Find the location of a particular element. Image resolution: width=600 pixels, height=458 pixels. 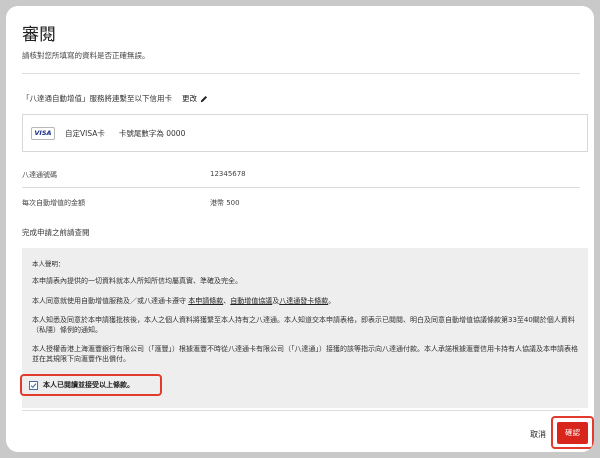

linked-card-row: 「八達通自動增值」服務將連繫至以下信用卡 更改 is located at coordinates (115, 98).